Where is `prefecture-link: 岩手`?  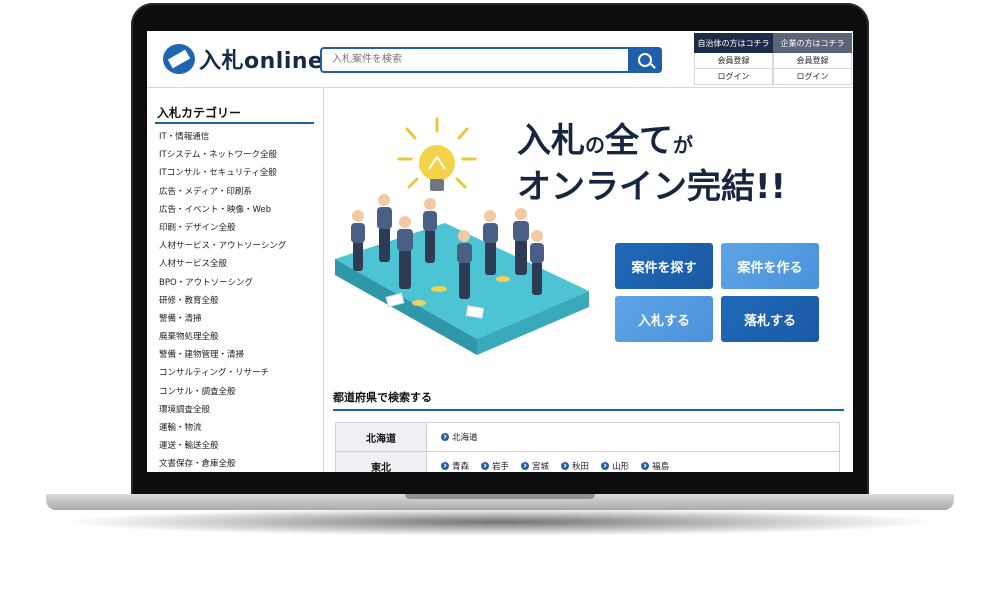
prefecture-link: 岩手 is located at coordinates (495, 466).